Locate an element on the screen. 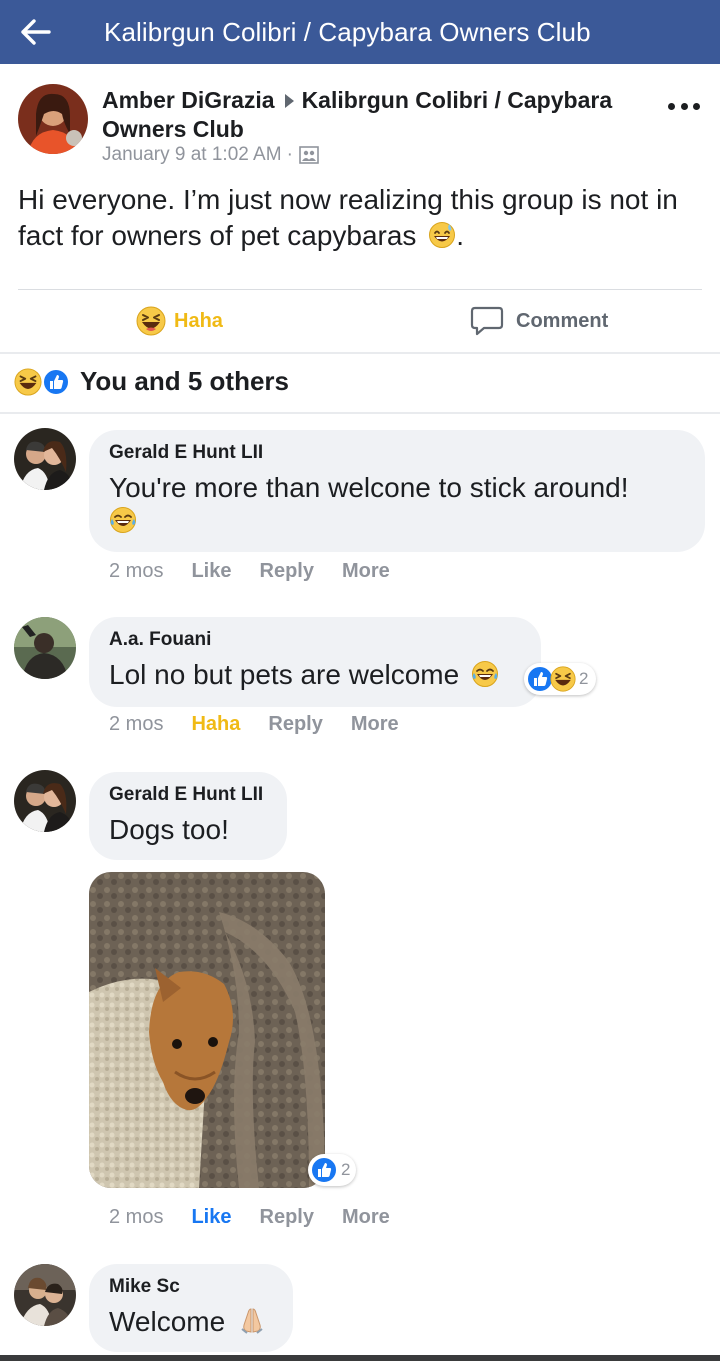  post-text-end: . is located at coordinates (460, 235).